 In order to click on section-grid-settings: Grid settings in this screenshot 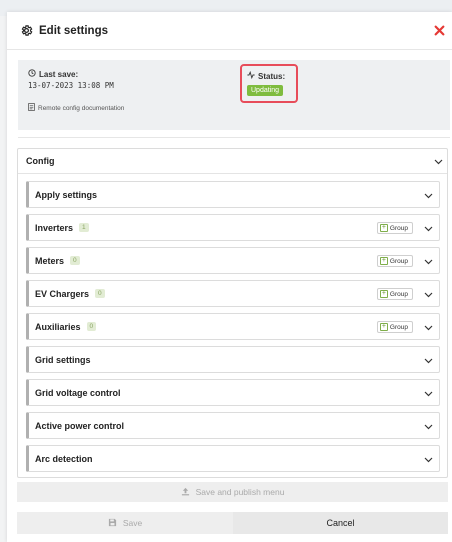, I will do `click(233, 359)`.